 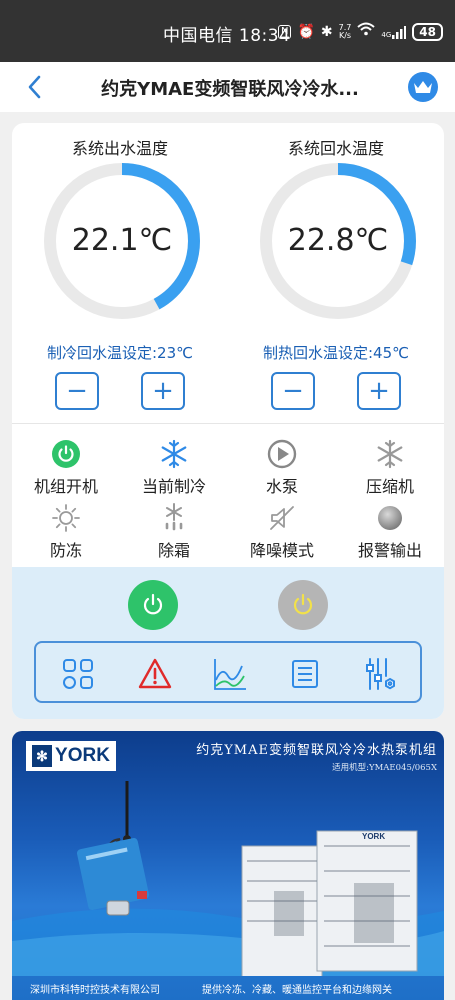 What do you see at coordinates (122, 240) in the screenshot?
I see `gauge-value: 22.1℃` at bounding box center [122, 240].